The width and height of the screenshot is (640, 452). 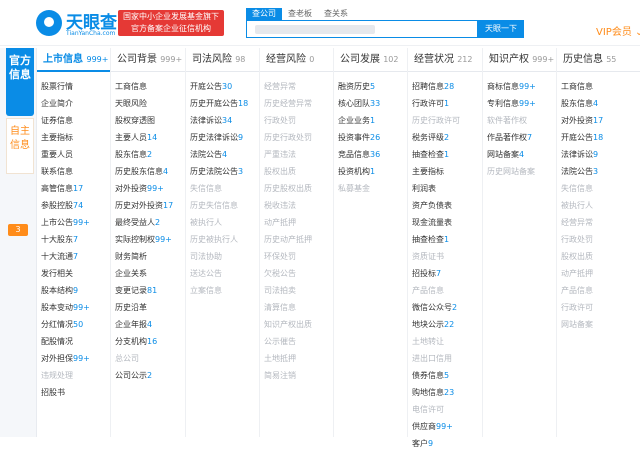 What do you see at coordinates (73, 188) in the screenshot?
I see `list-item: 高管信息17` at bounding box center [73, 188].